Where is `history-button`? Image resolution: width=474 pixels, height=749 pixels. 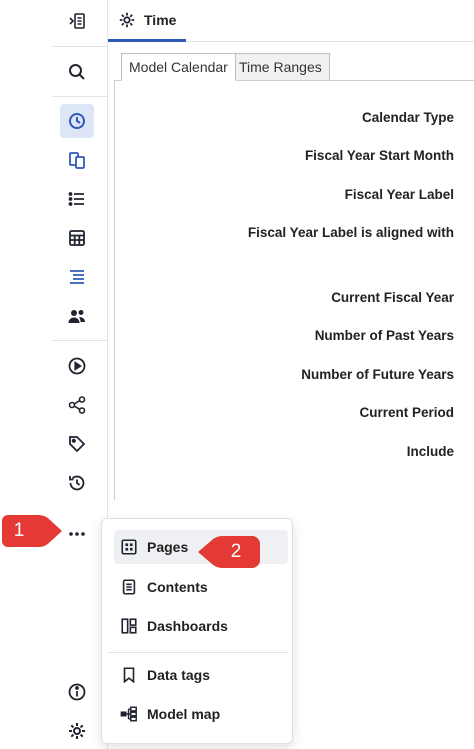 history-button is located at coordinates (77, 483).